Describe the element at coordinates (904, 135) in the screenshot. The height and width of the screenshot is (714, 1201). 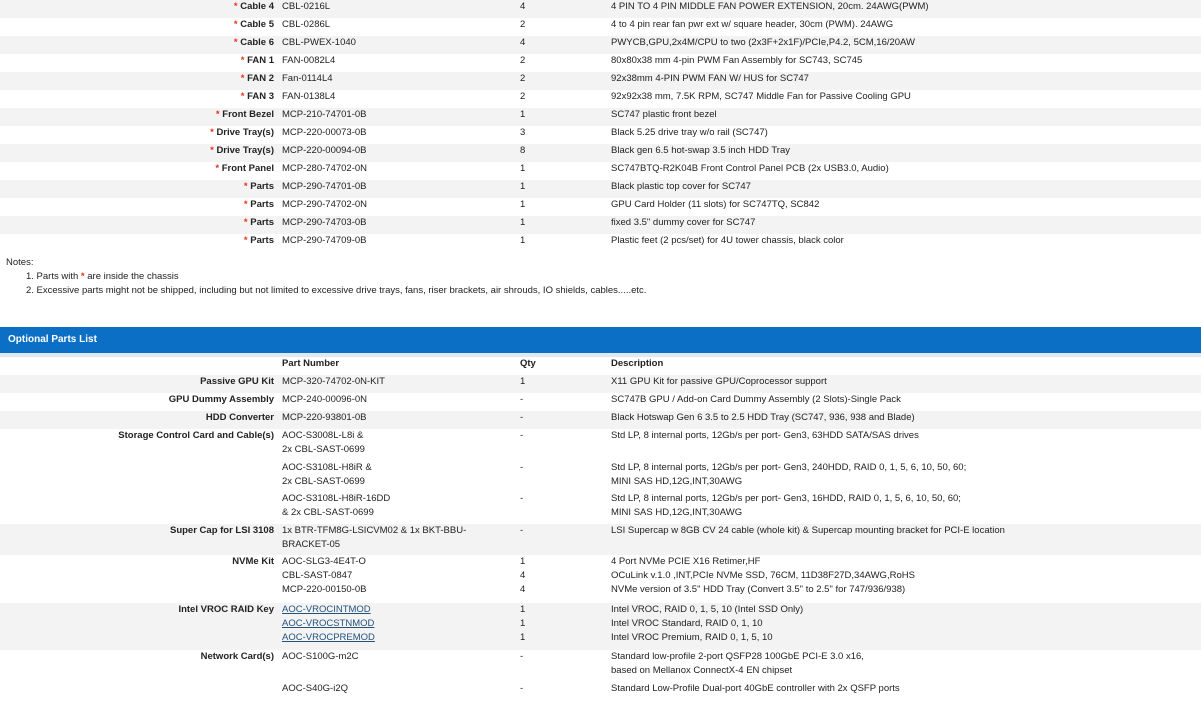
I see `part-description: Black 5.25 drive tray w/o rail (SC747)` at that location.